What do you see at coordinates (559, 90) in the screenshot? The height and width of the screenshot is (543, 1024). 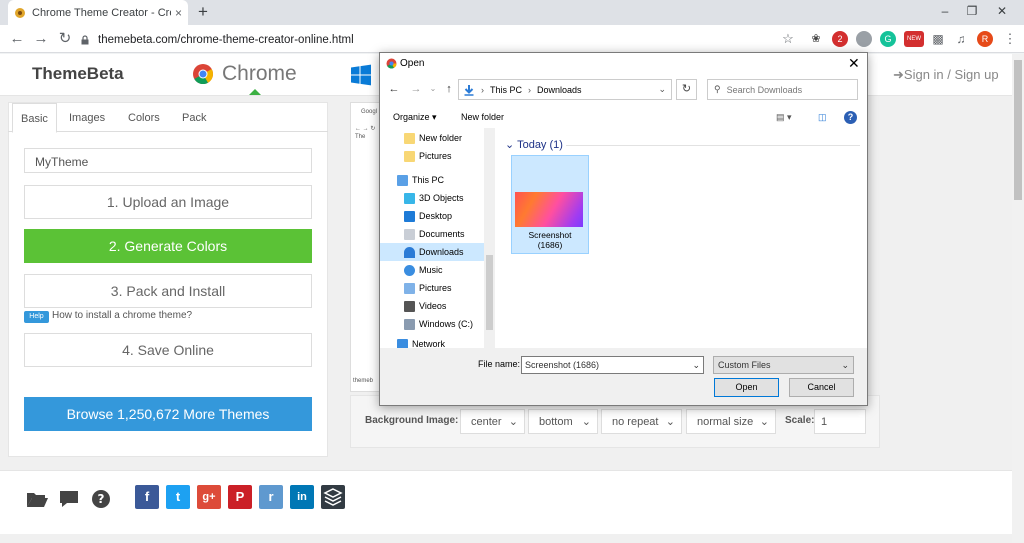 I see `breadcrumb-downloads: Downloads` at bounding box center [559, 90].